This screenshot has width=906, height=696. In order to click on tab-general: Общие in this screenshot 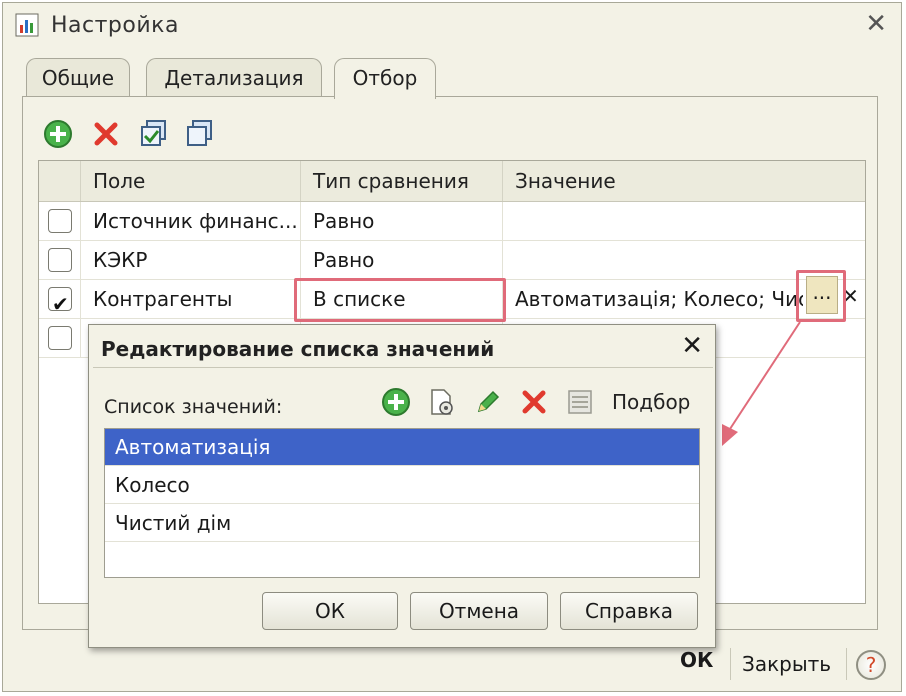, I will do `click(78, 77)`.